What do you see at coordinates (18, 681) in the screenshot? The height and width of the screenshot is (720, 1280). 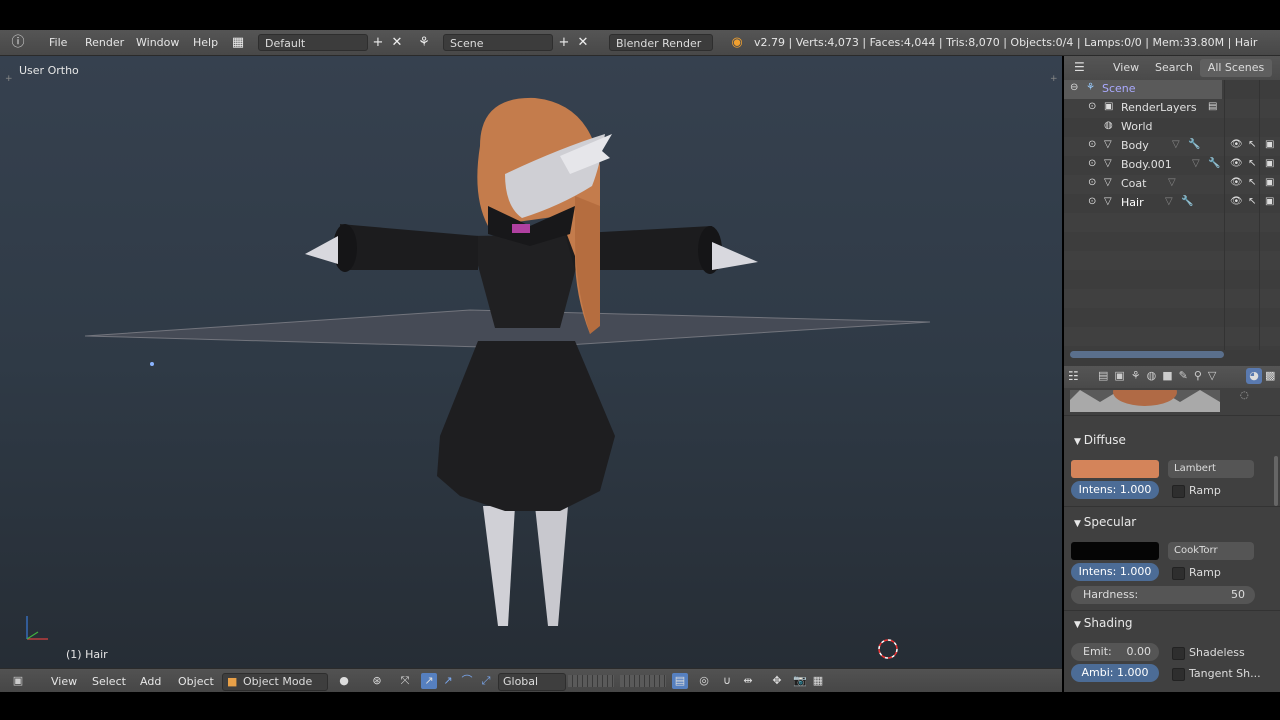 I see `editor-type-icon: ▣` at bounding box center [18, 681].